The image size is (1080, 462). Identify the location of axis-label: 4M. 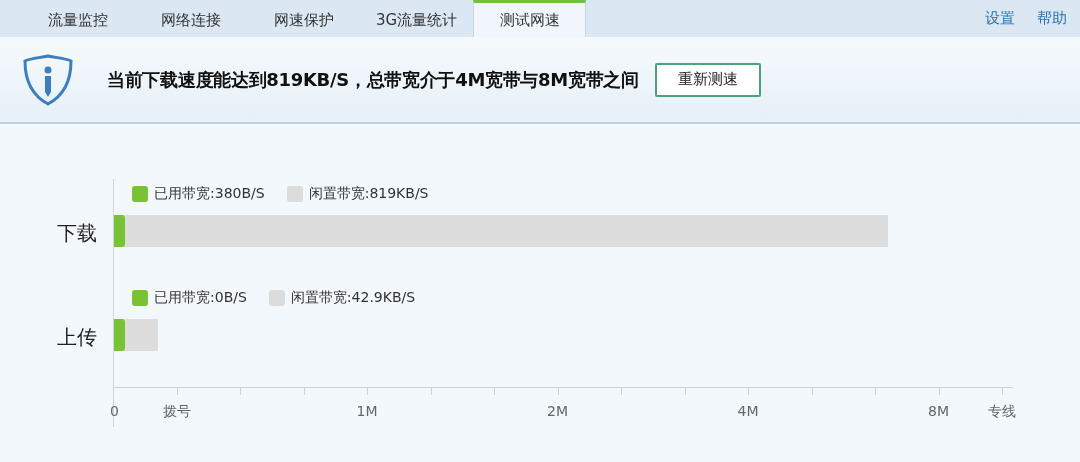
(748, 411).